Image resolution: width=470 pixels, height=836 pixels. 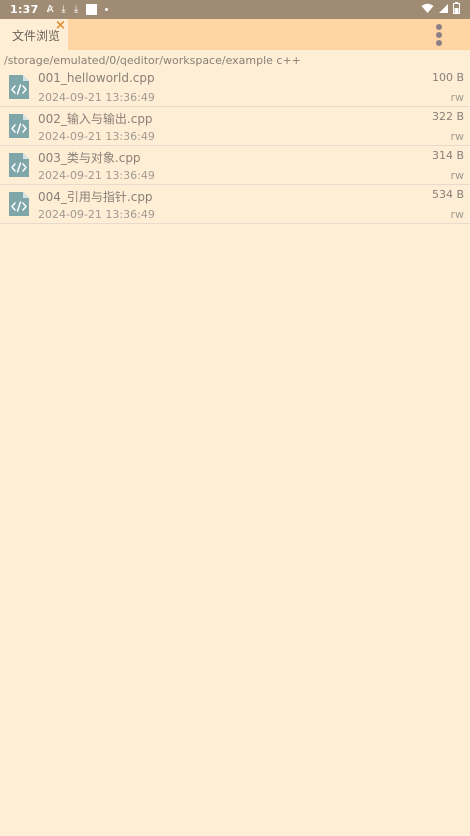 What do you see at coordinates (24, 9) in the screenshot?
I see `status-time: 1:37` at bounding box center [24, 9].